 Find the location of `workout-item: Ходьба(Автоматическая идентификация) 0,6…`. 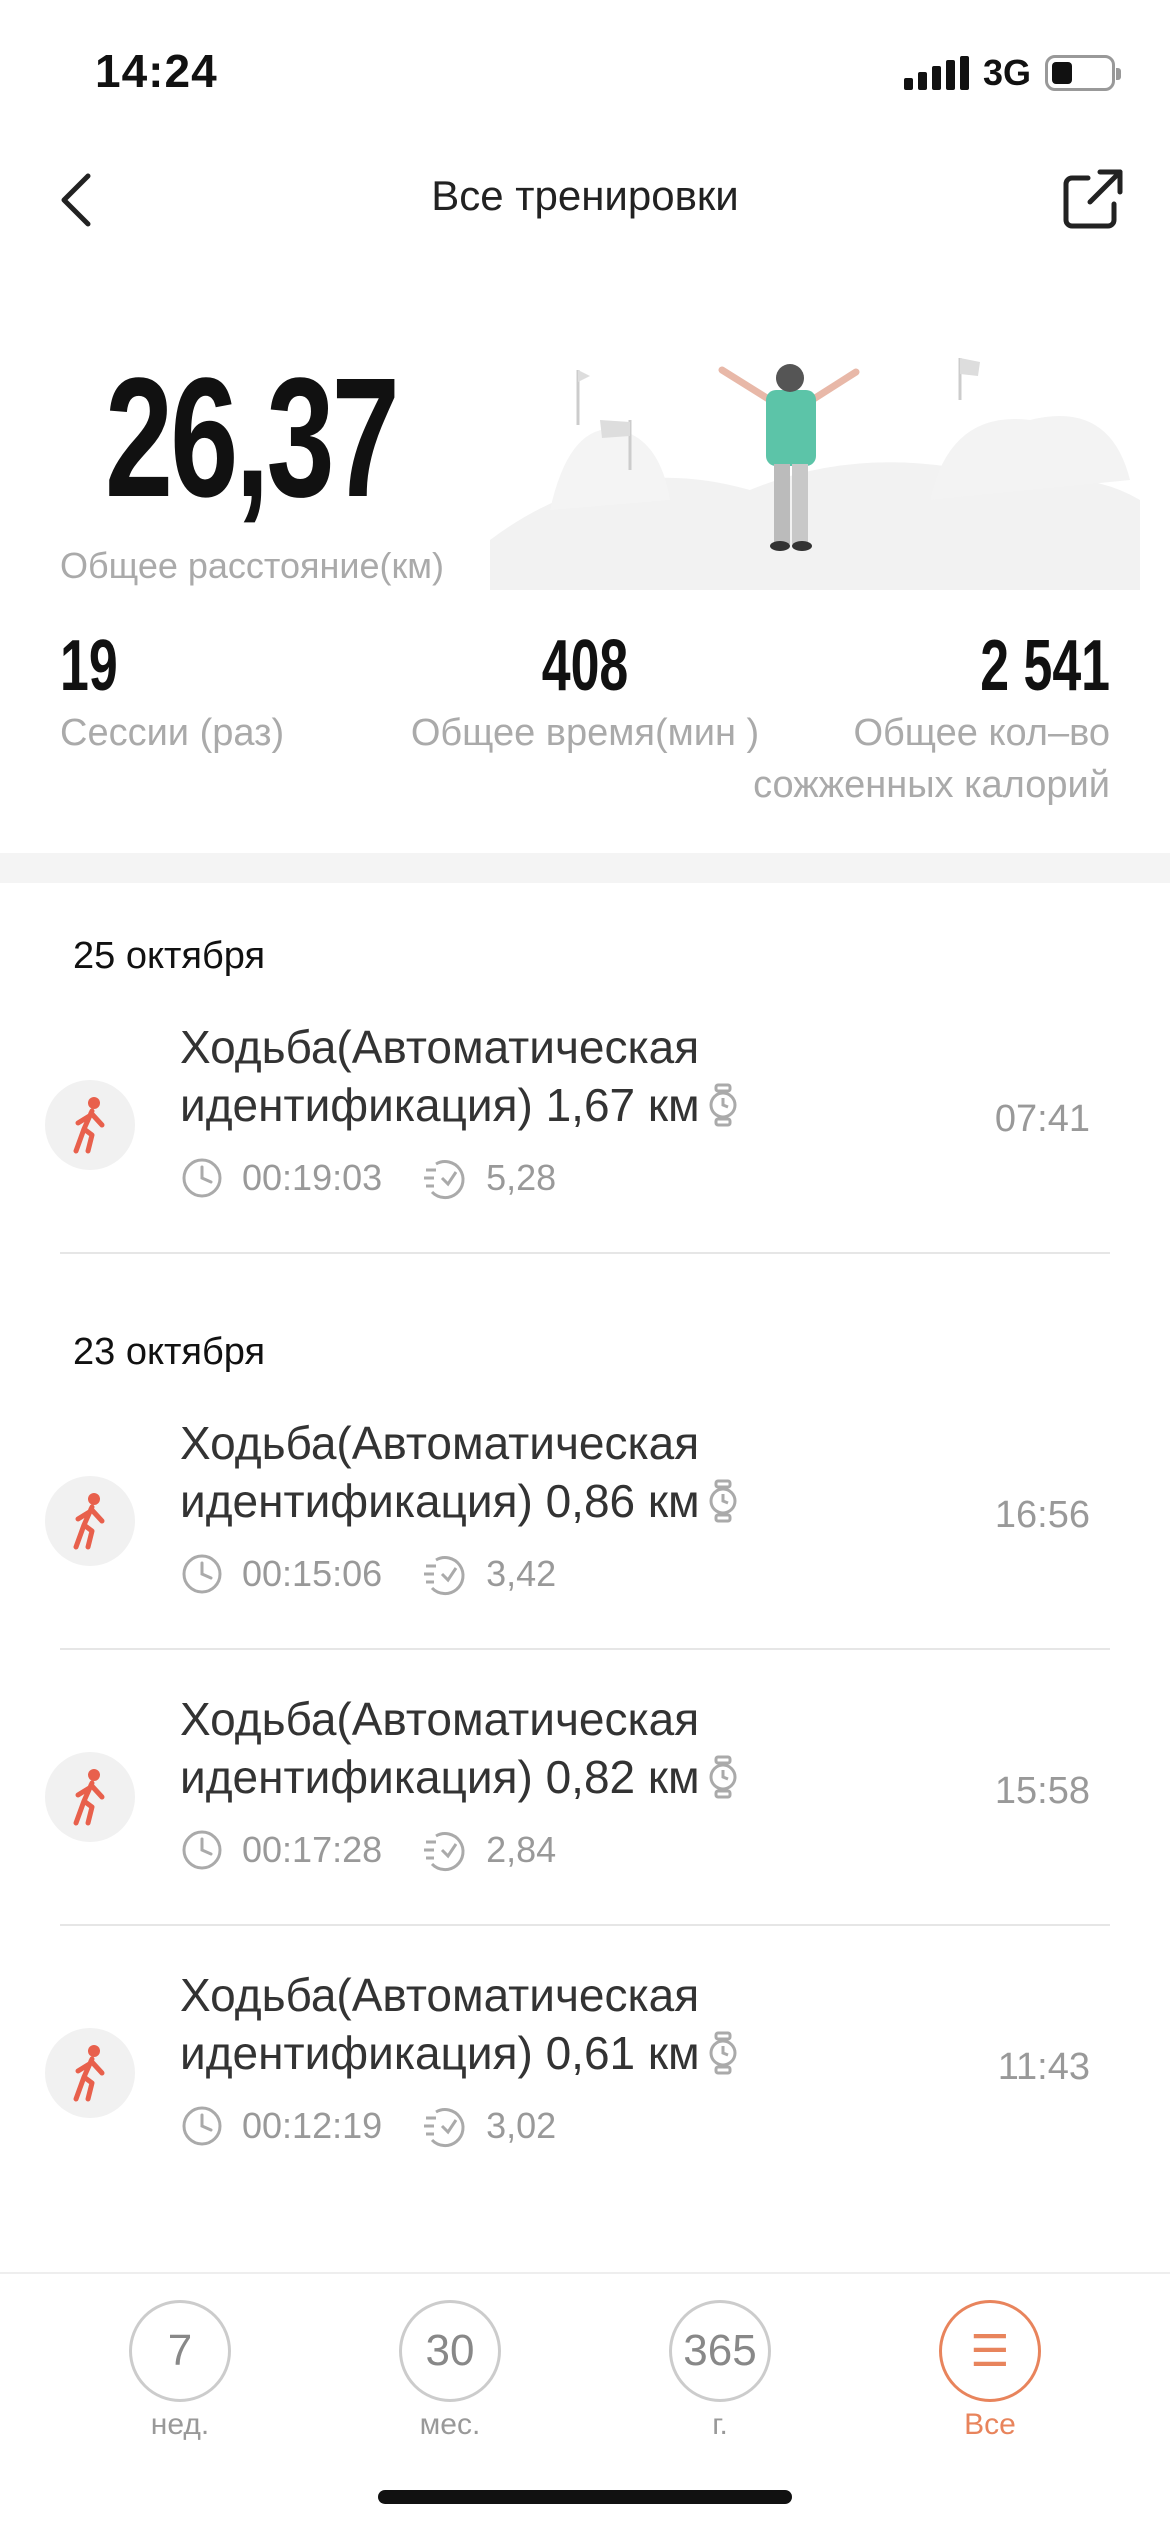

workout-item: Ходьба(Автоматическая идентификация) 0,6… is located at coordinates (585, 2064).